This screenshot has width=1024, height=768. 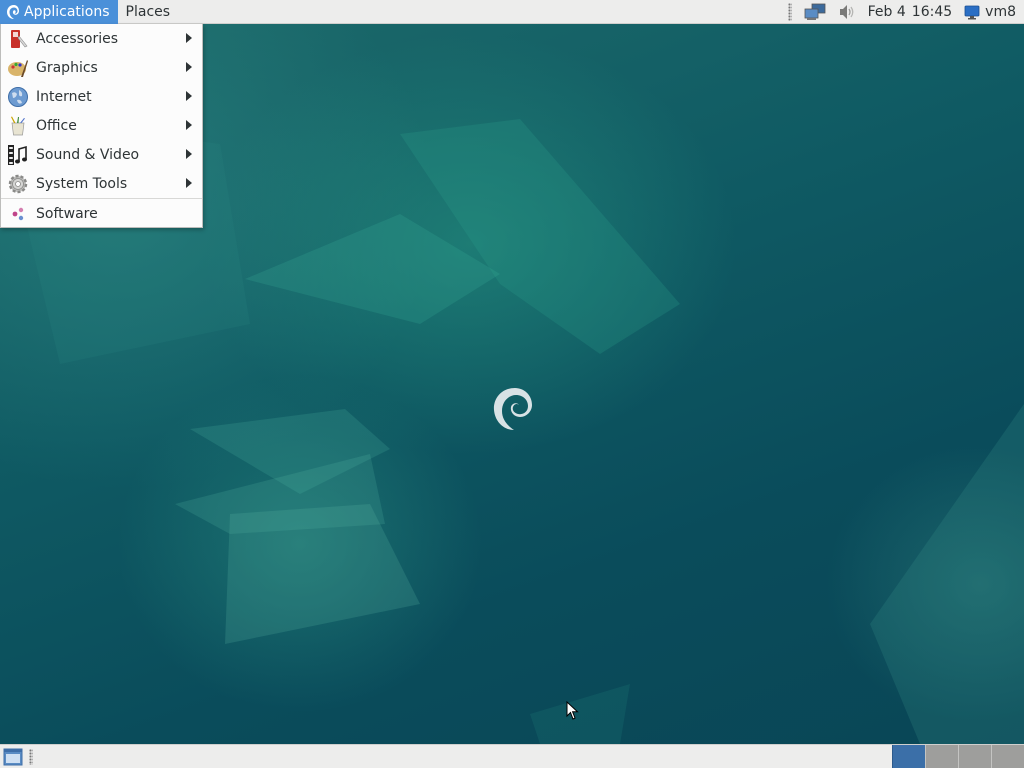 What do you see at coordinates (18, 39) in the screenshot?
I see `accessories-icon` at bounding box center [18, 39].